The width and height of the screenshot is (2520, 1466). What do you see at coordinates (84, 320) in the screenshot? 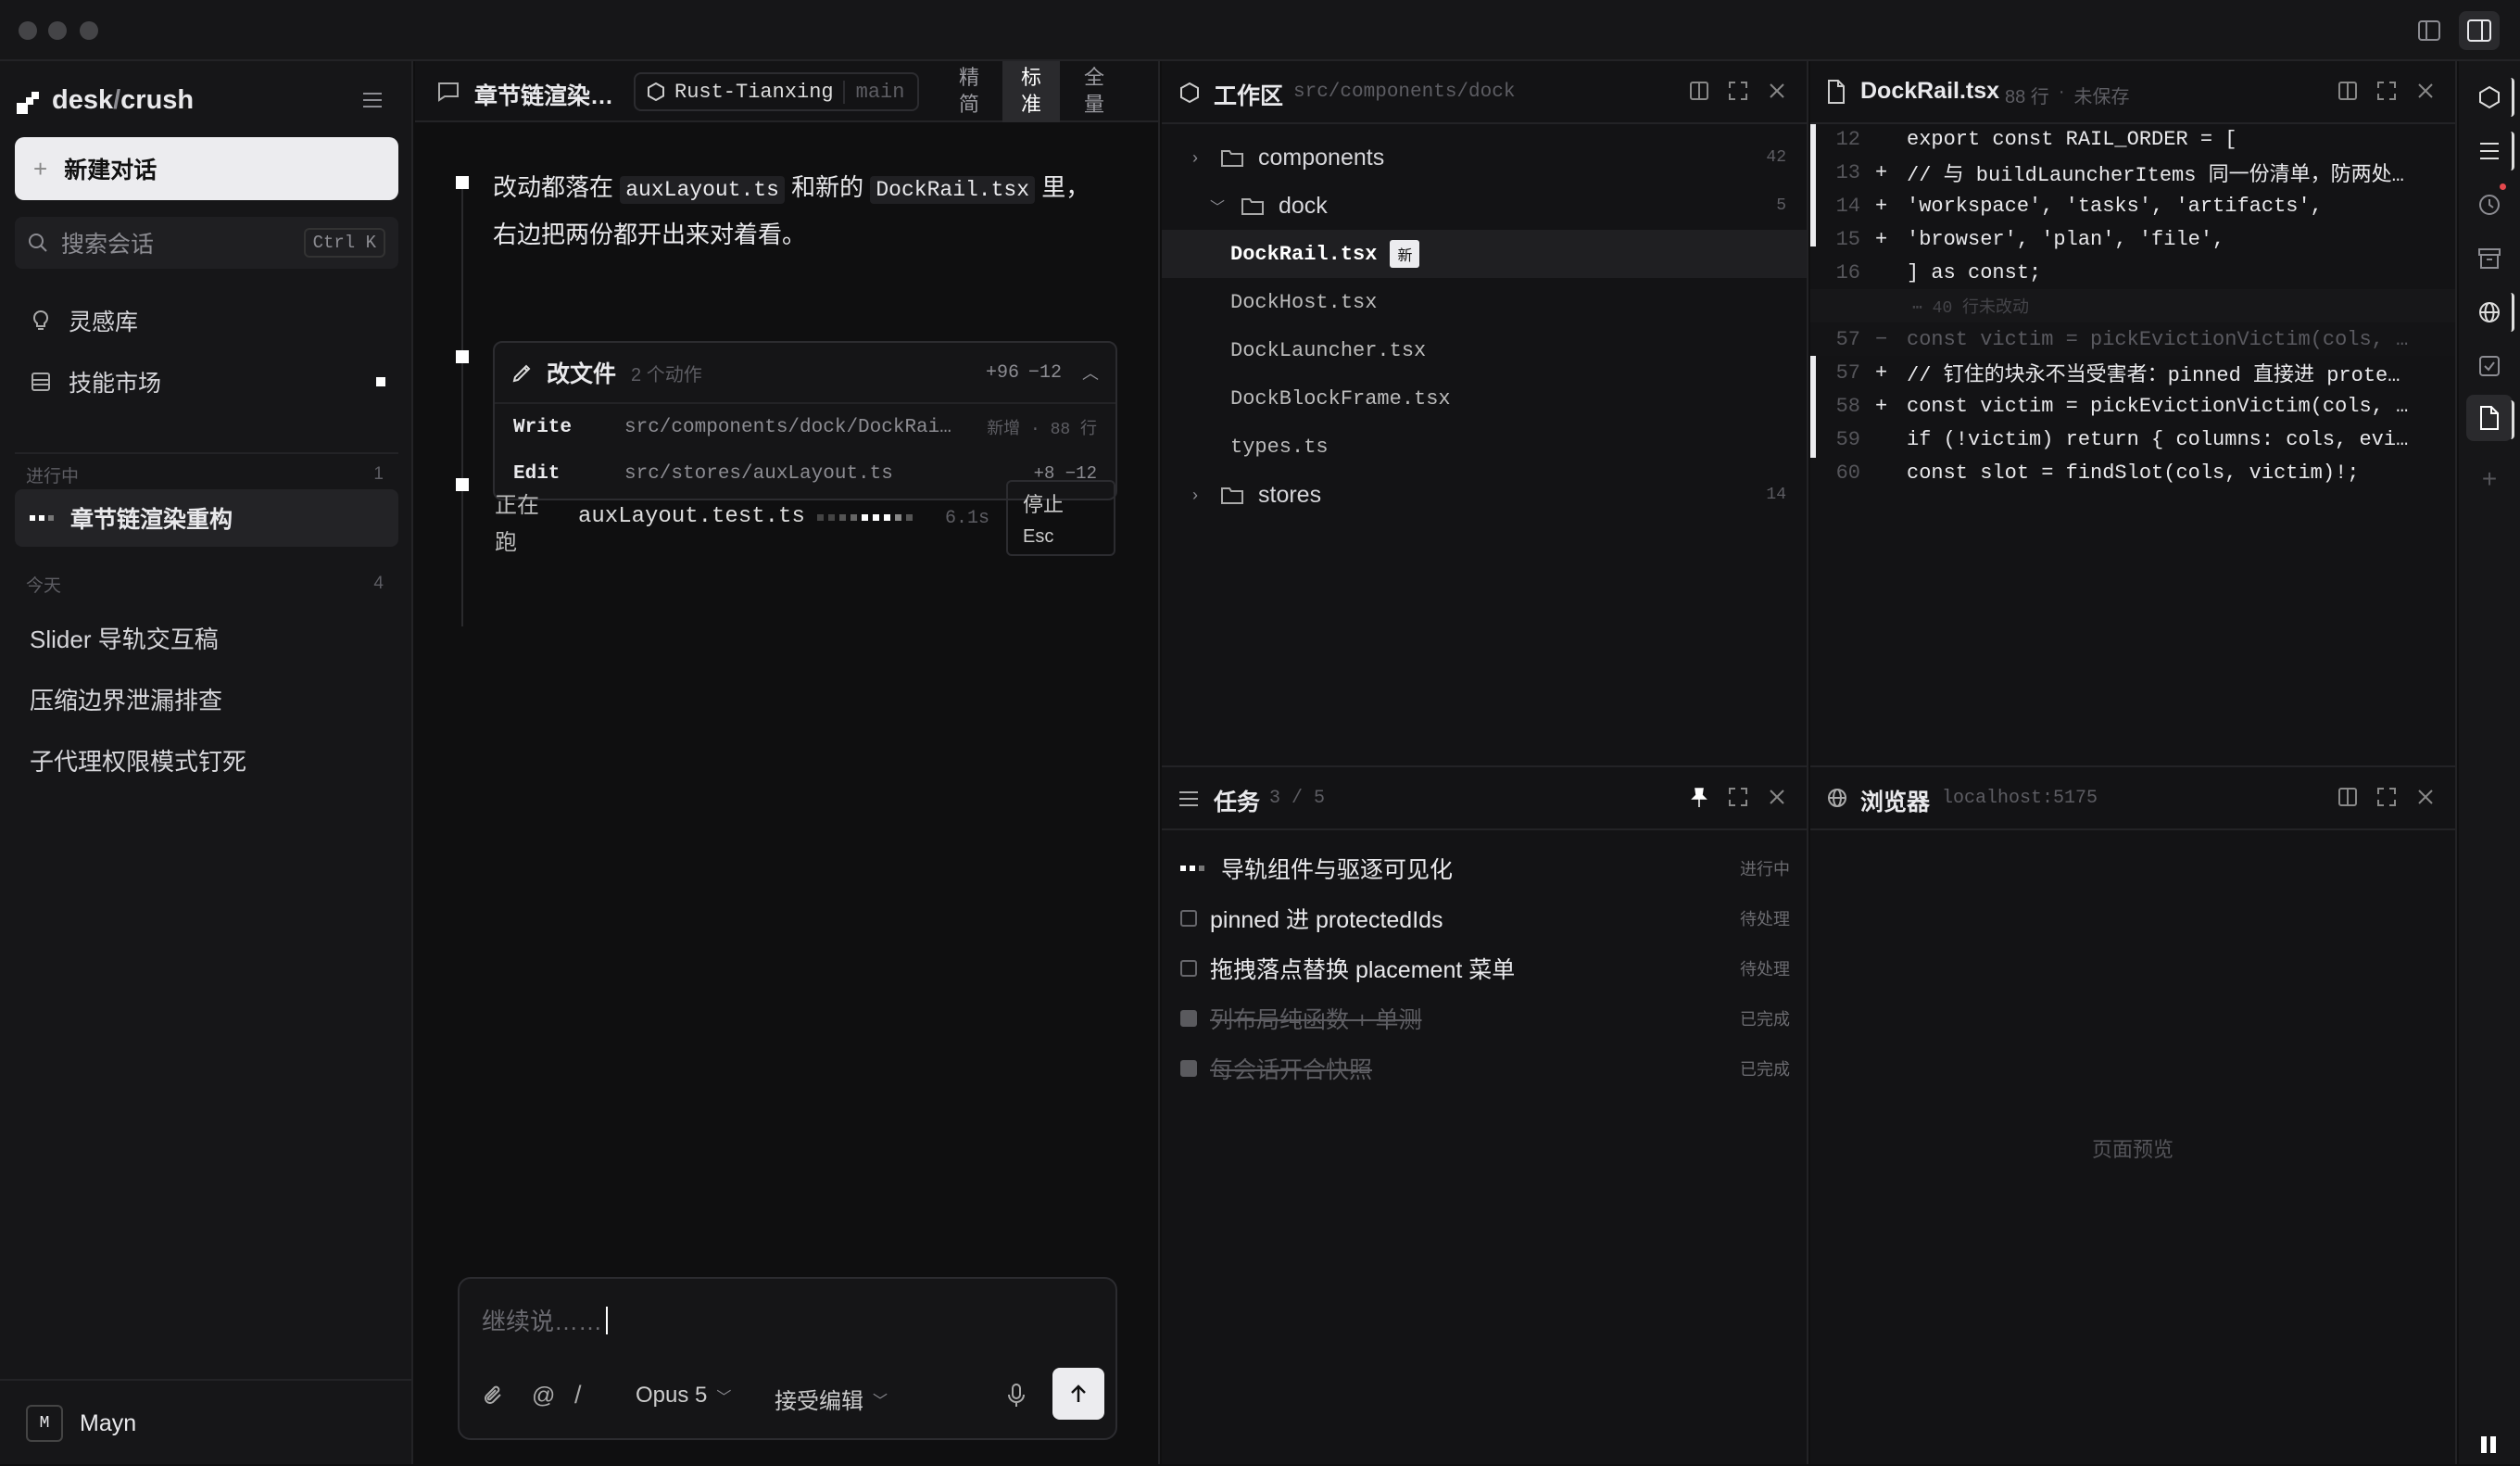
I see `sidebar-item-inspiration: 灵感库` at bounding box center [84, 320].